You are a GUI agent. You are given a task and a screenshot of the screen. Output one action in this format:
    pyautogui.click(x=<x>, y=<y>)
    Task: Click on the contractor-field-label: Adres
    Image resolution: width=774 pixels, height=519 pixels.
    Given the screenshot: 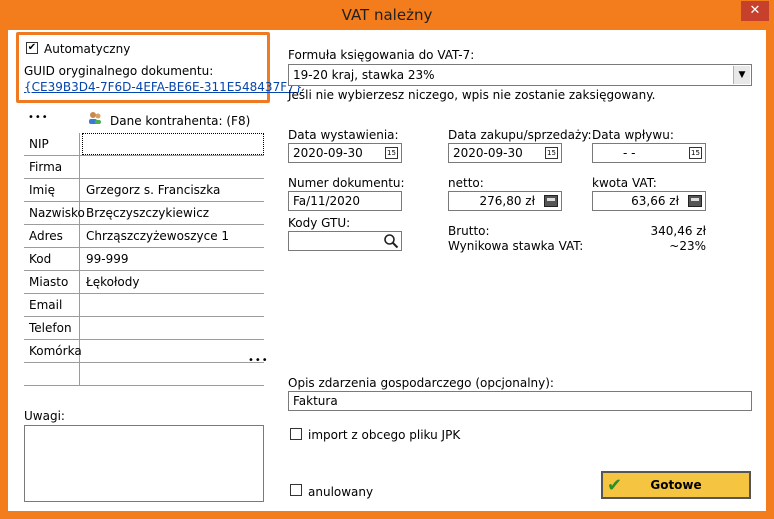 What is the action you would take?
    pyautogui.click(x=52, y=236)
    